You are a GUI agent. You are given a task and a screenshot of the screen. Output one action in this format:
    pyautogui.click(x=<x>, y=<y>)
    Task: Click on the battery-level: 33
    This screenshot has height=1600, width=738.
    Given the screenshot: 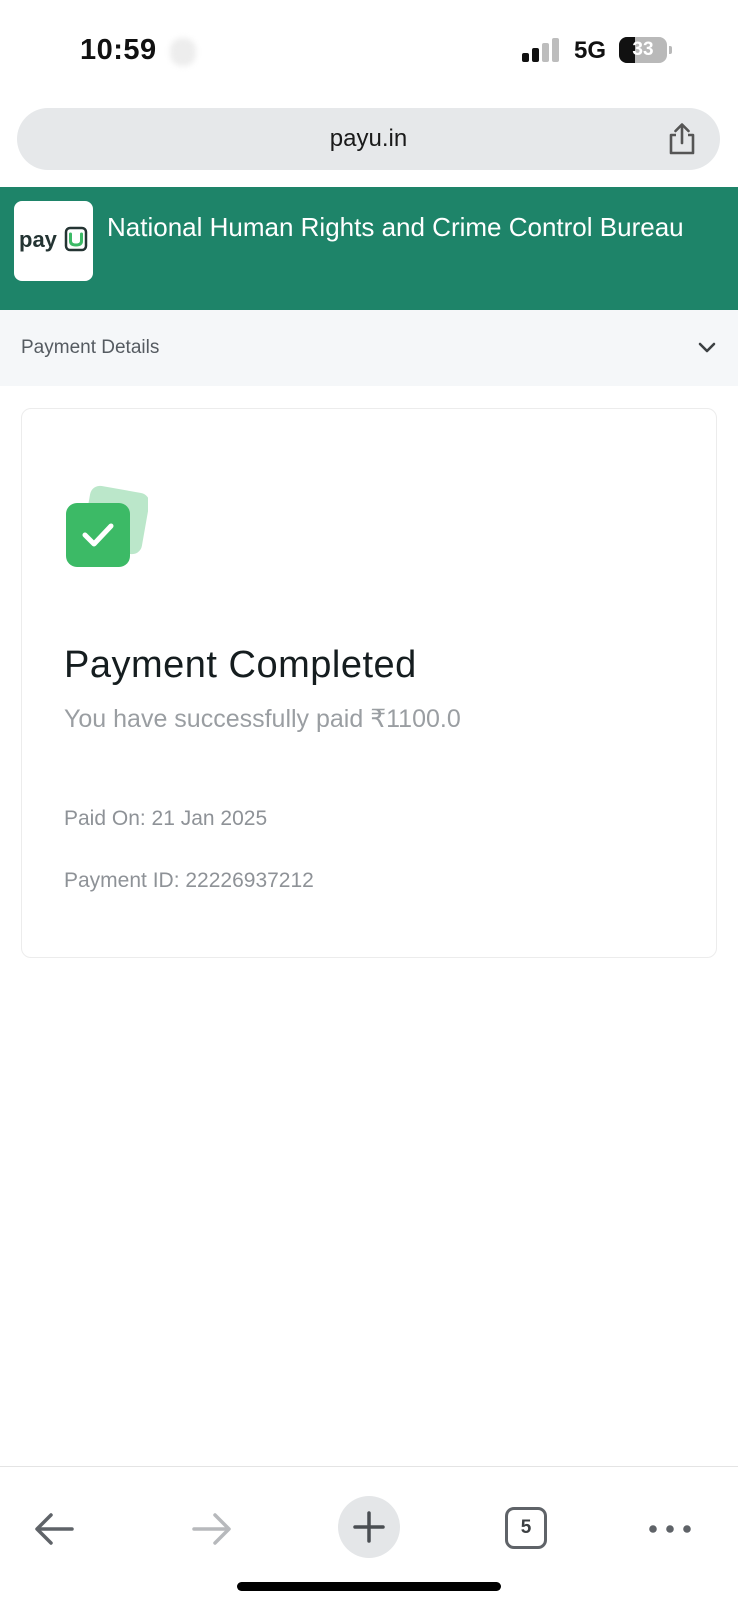 What is the action you would take?
    pyautogui.click(x=643, y=49)
    